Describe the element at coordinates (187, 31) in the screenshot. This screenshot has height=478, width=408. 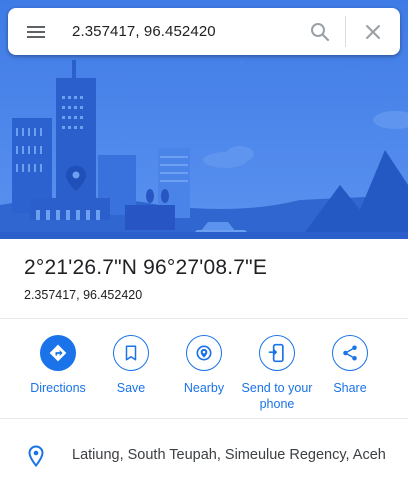
I see `search-input: 2.357417, 96.452420` at that location.